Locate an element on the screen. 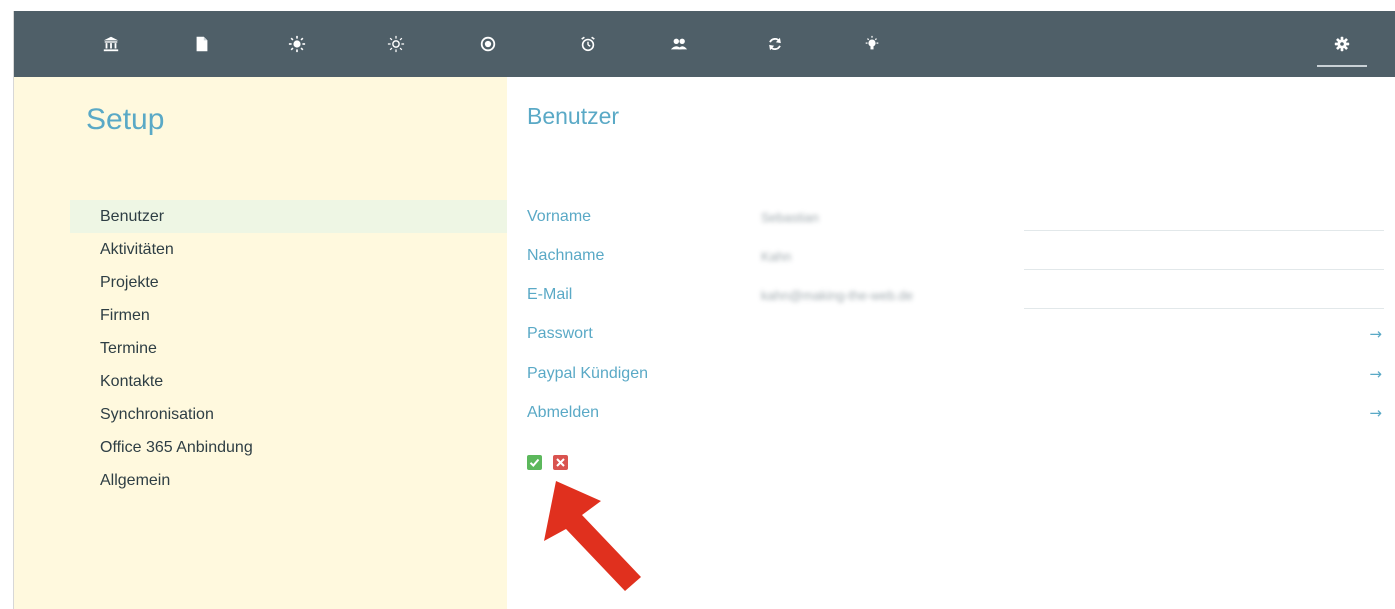  users-icon is located at coordinates (679, 44).